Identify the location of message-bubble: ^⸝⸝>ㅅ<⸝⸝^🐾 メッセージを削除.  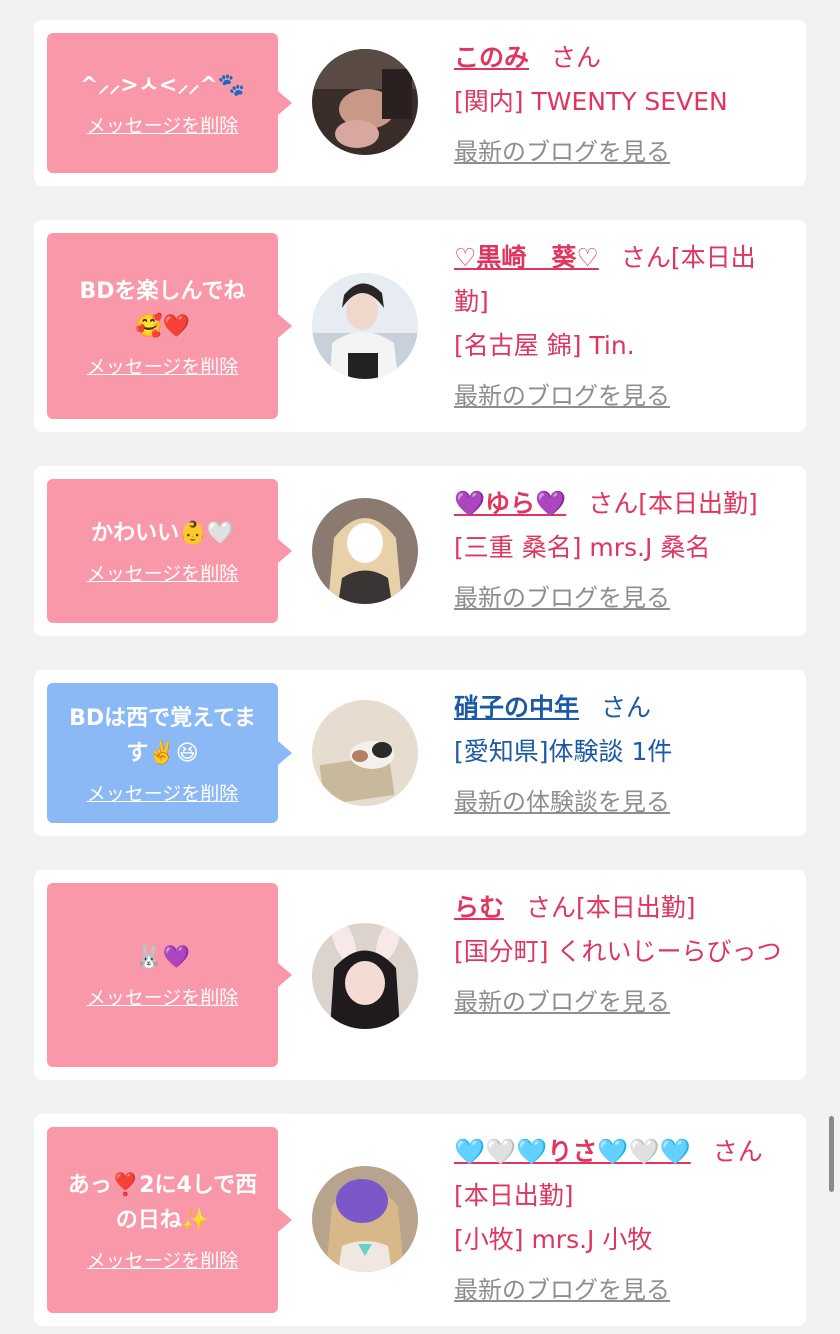
(169, 103).